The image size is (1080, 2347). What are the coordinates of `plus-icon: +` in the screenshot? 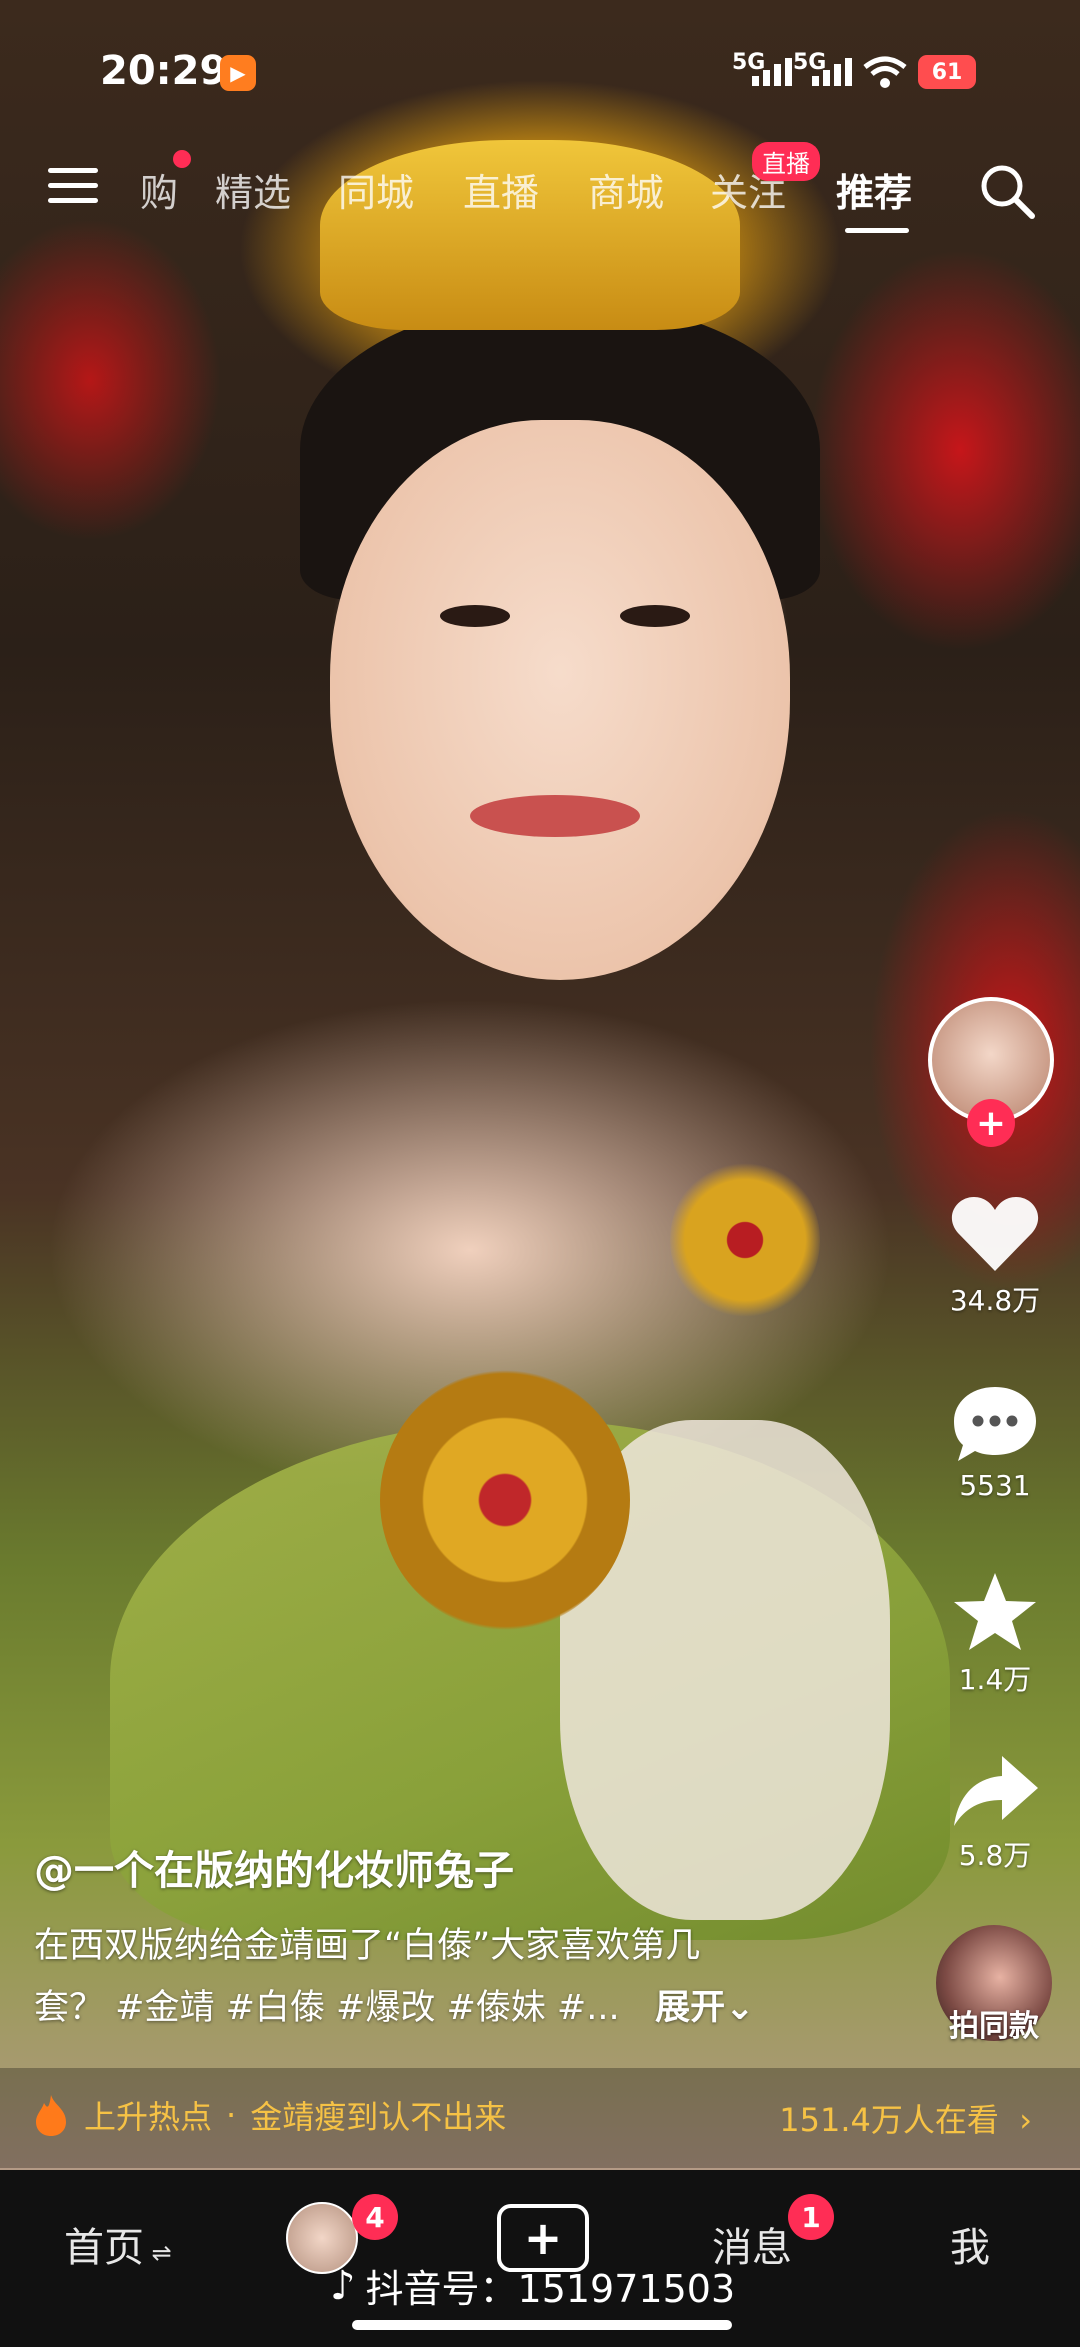 It's located at (543, 2238).